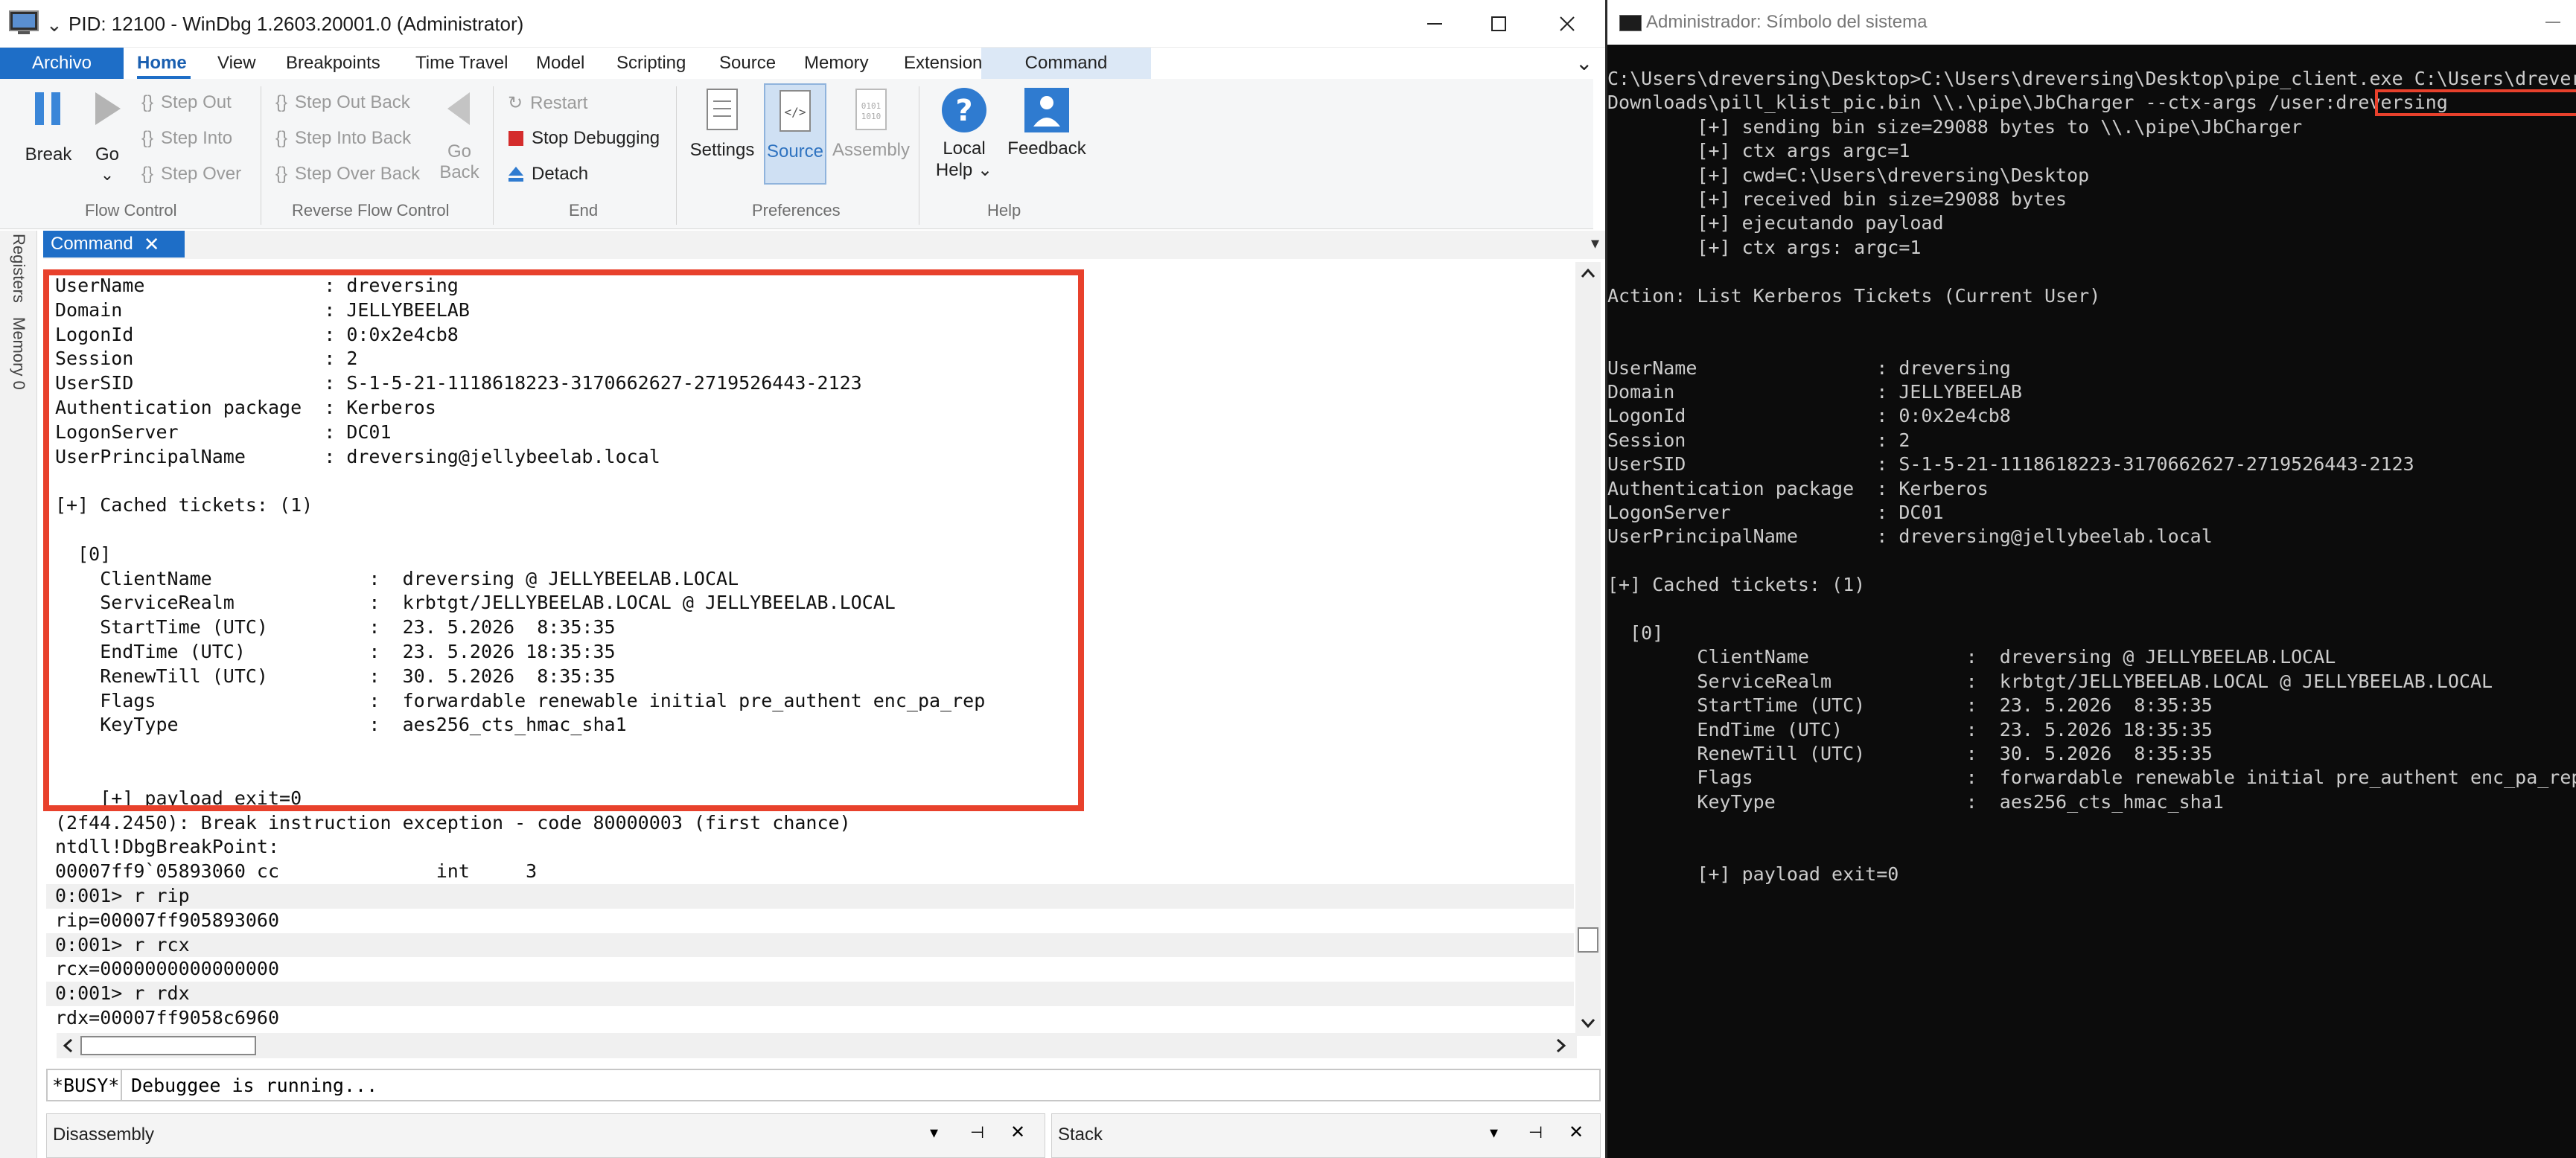 The width and height of the screenshot is (2576, 1158). Describe the element at coordinates (1595, 243) in the screenshot. I see `pane-menu-chevron-icon: ▾` at that location.